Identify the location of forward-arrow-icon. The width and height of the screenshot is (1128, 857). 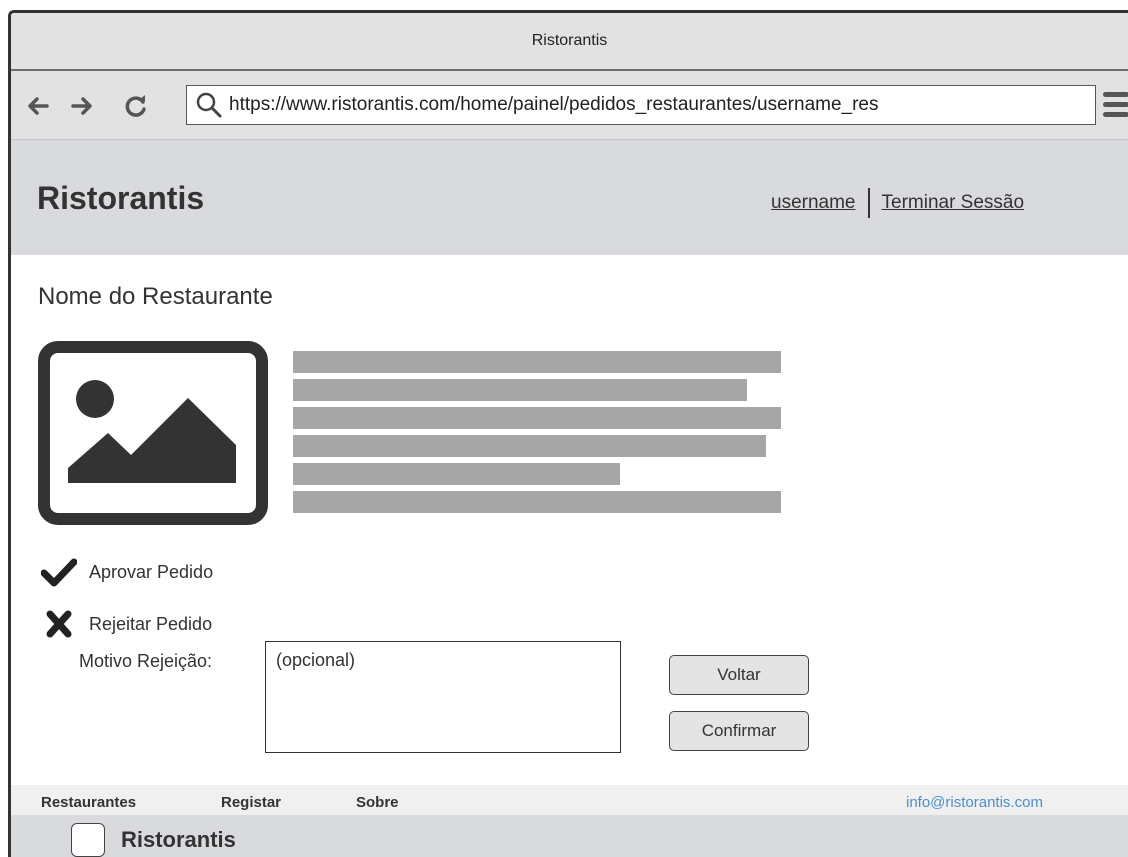
(82, 106).